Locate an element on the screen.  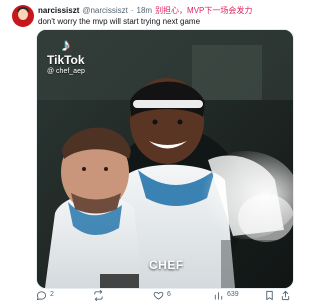
like-action: 6 is located at coordinates (164, 295).